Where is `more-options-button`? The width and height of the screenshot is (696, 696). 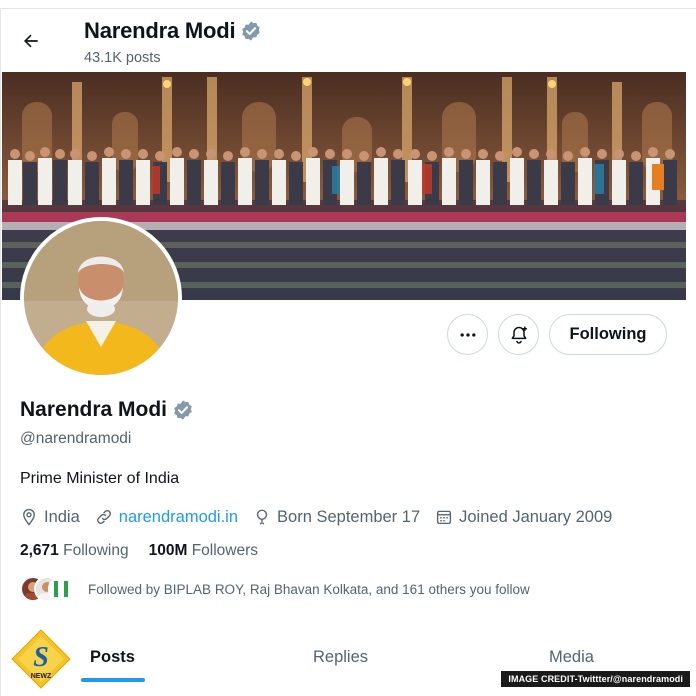 more-options-button is located at coordinates (467, 334).